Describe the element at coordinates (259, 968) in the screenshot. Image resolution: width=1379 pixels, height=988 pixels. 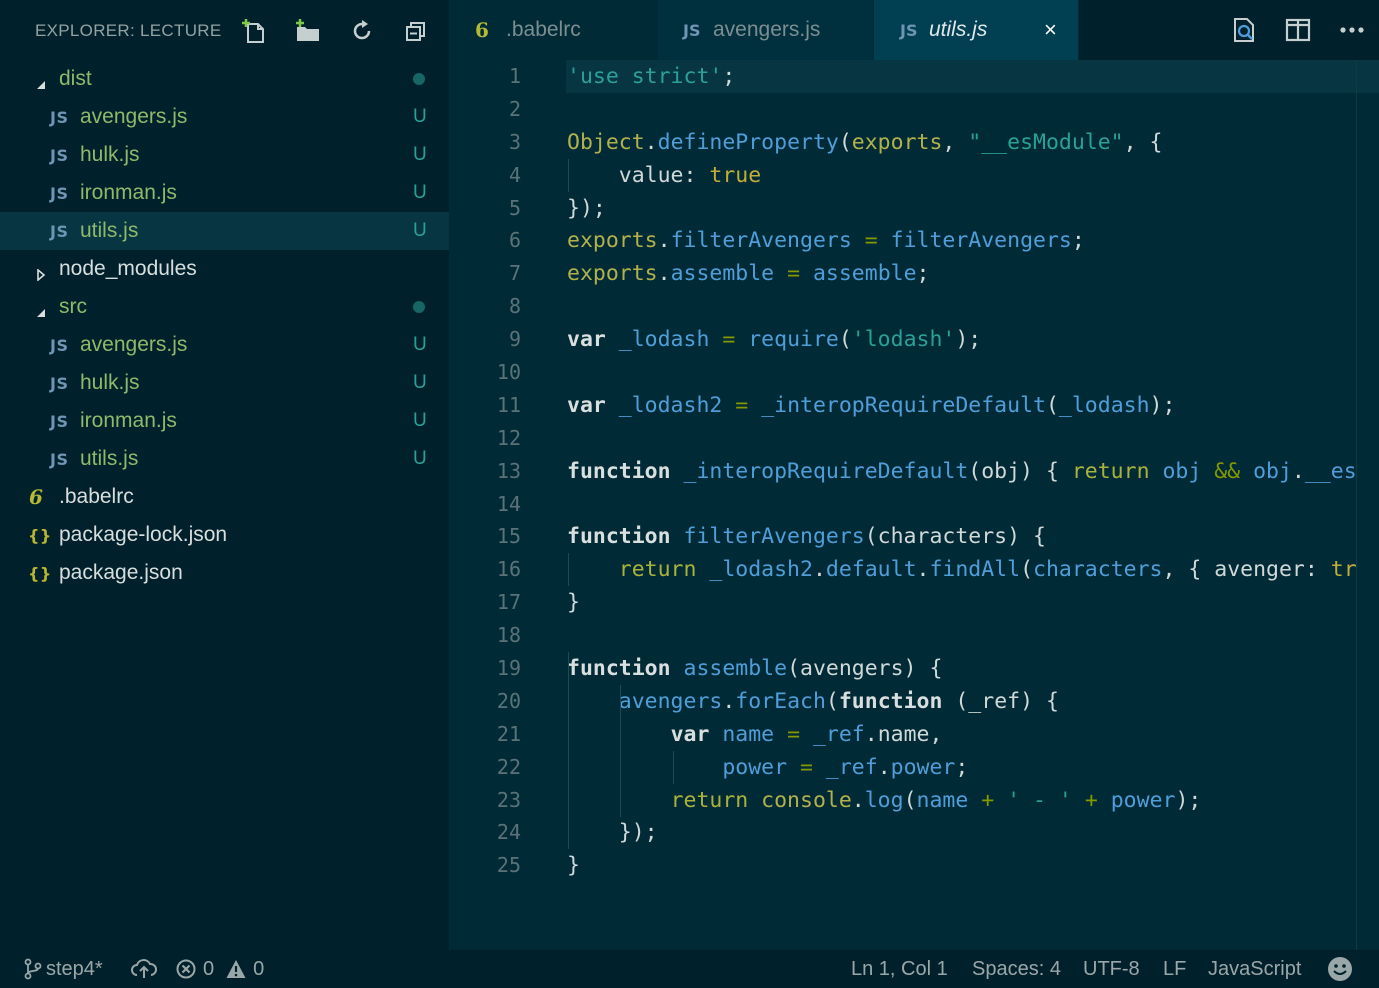
I see `warning-count: 0` at that location.